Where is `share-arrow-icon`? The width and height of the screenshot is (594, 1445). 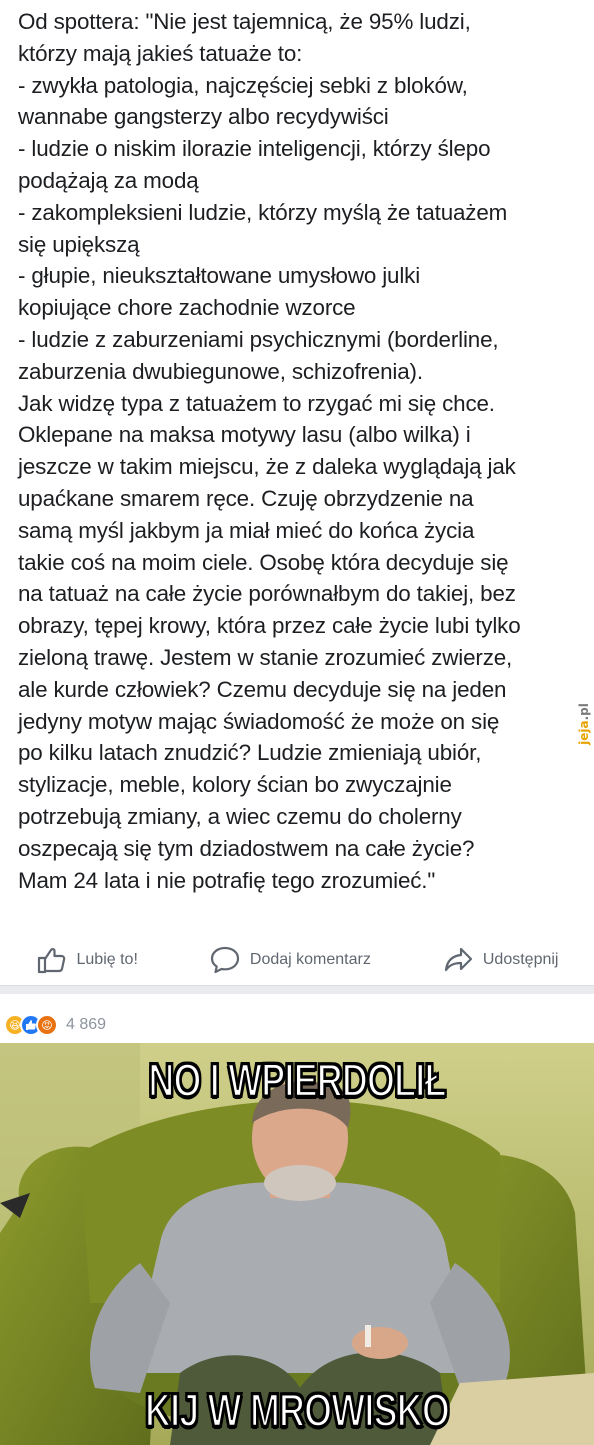 share-arrow-icon is located at coordinates (458, 959).